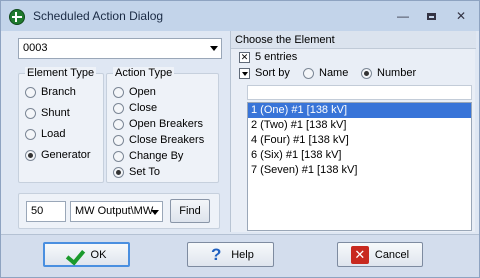 This screenshot has width=480, height=278. I want to click on unit-value: MW Output\MW, so click(114, 211).